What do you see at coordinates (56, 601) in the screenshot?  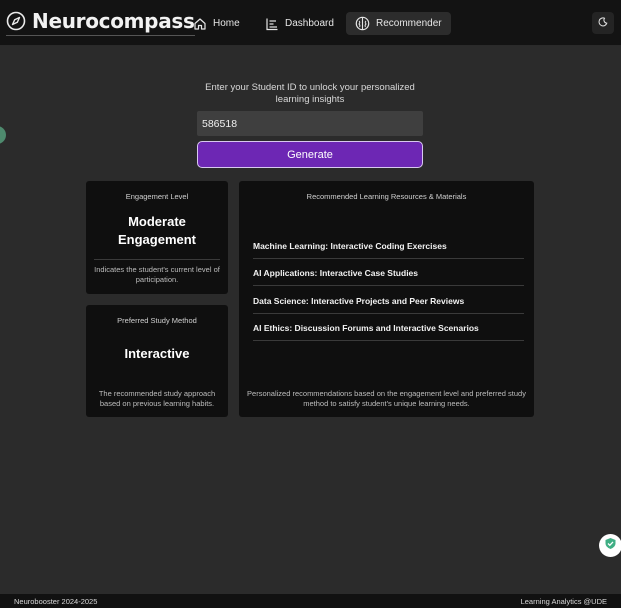 I see `footer-copyright: Neurobooster 2024-2025` at bounding box center [56, 601].